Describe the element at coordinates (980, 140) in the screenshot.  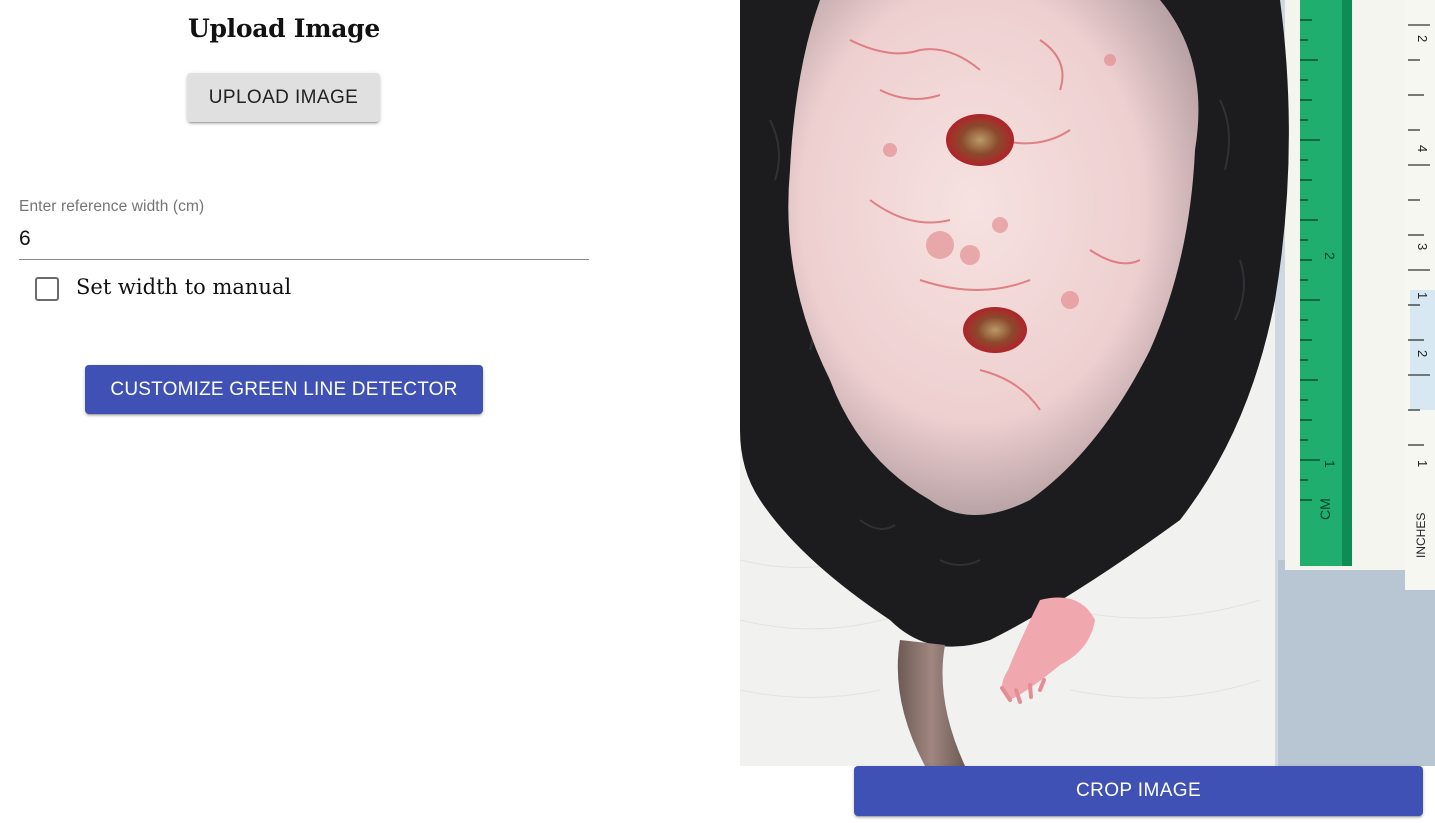
I see `wound-upper` at that location.